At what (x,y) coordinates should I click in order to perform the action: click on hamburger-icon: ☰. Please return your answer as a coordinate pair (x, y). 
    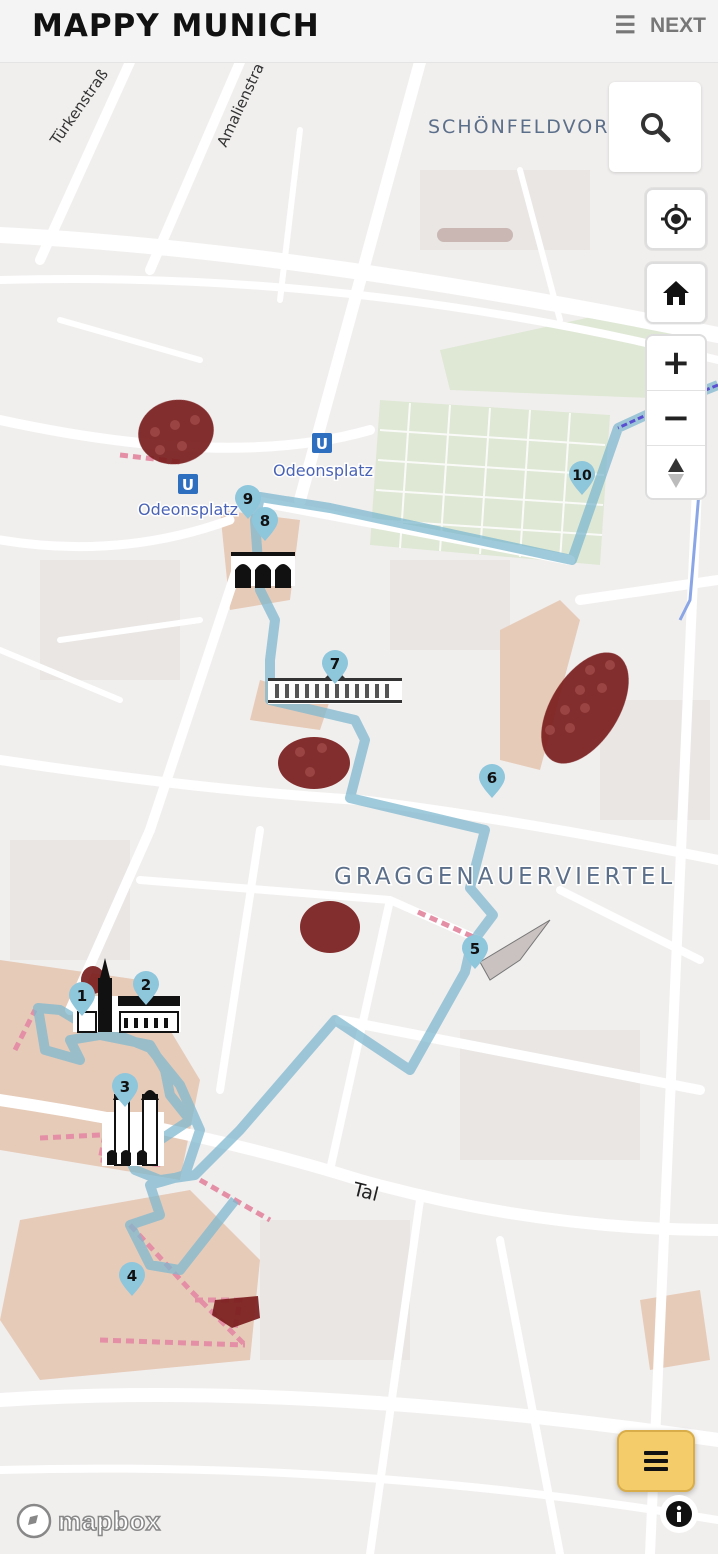
    Looking at the image, I should click on (625, 25).